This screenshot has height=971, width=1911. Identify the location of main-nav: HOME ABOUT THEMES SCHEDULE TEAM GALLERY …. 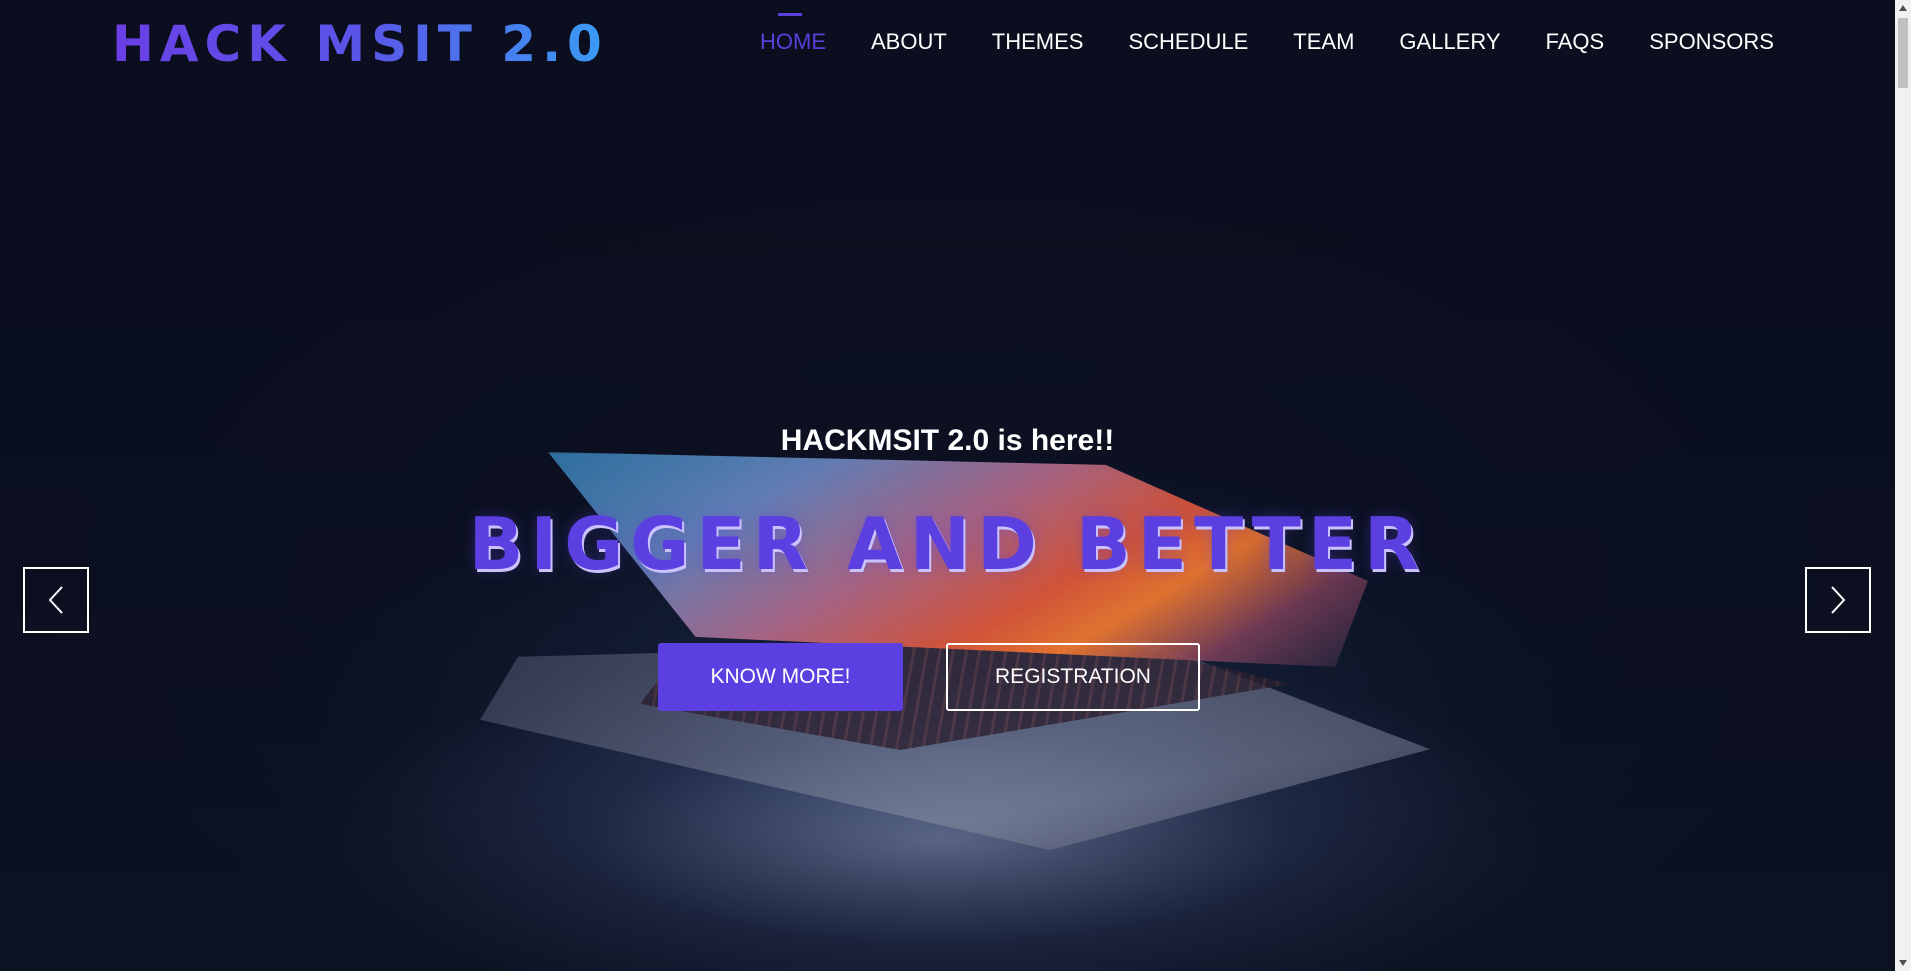
(1267, 36).